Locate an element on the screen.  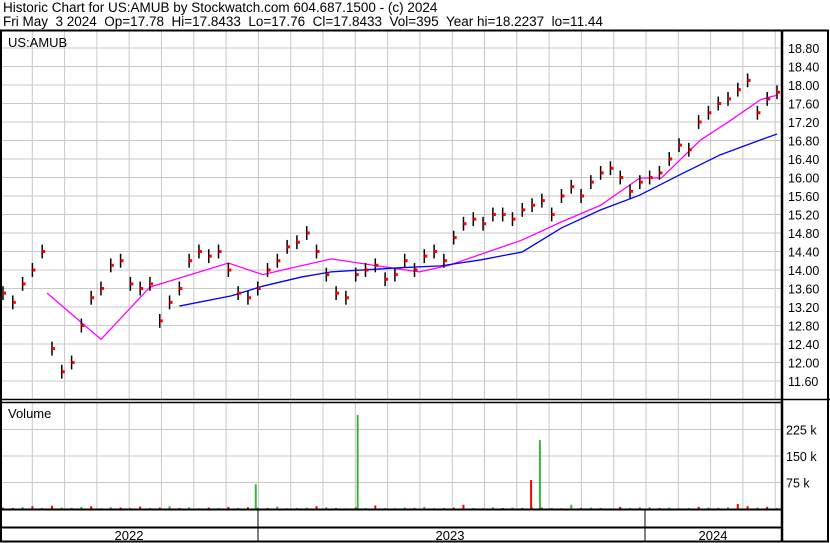
volume-tick-label: 225 k is located at coordinates (801, 431).